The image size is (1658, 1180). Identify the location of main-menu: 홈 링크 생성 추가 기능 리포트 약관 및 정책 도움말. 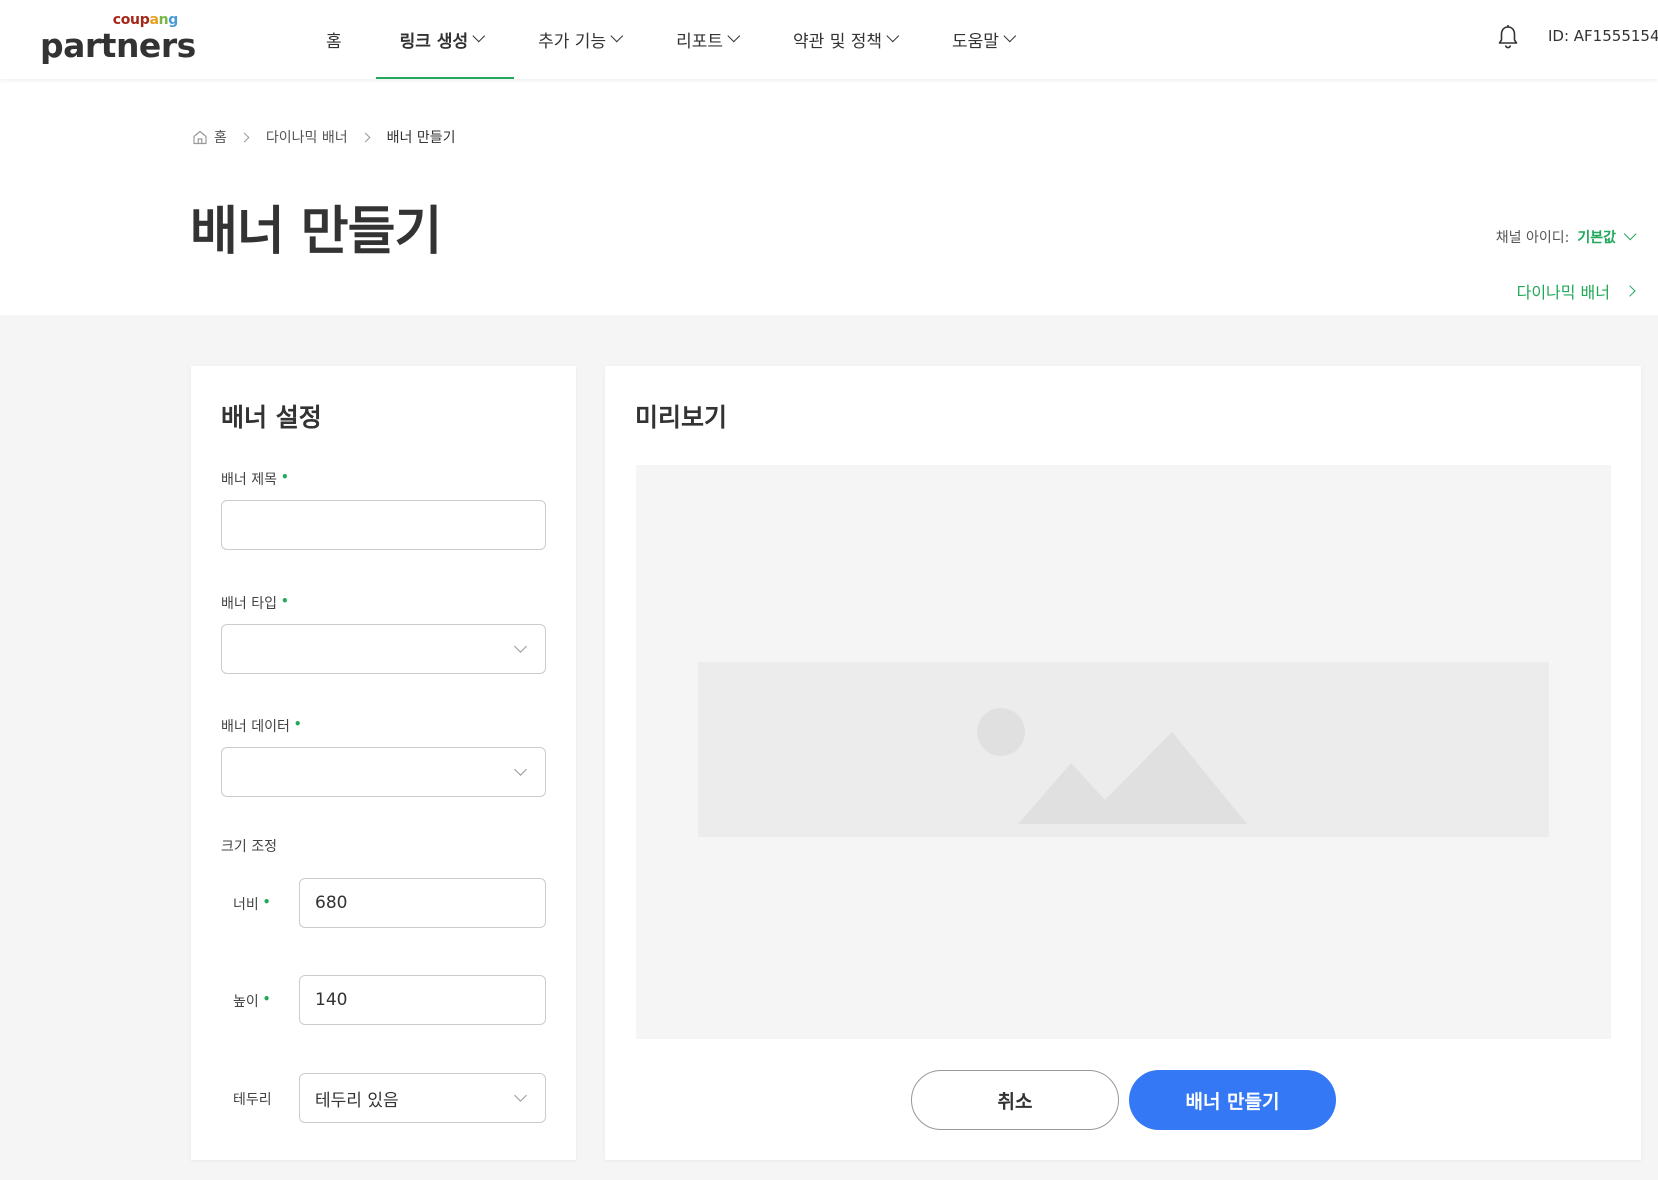
(677, 39).